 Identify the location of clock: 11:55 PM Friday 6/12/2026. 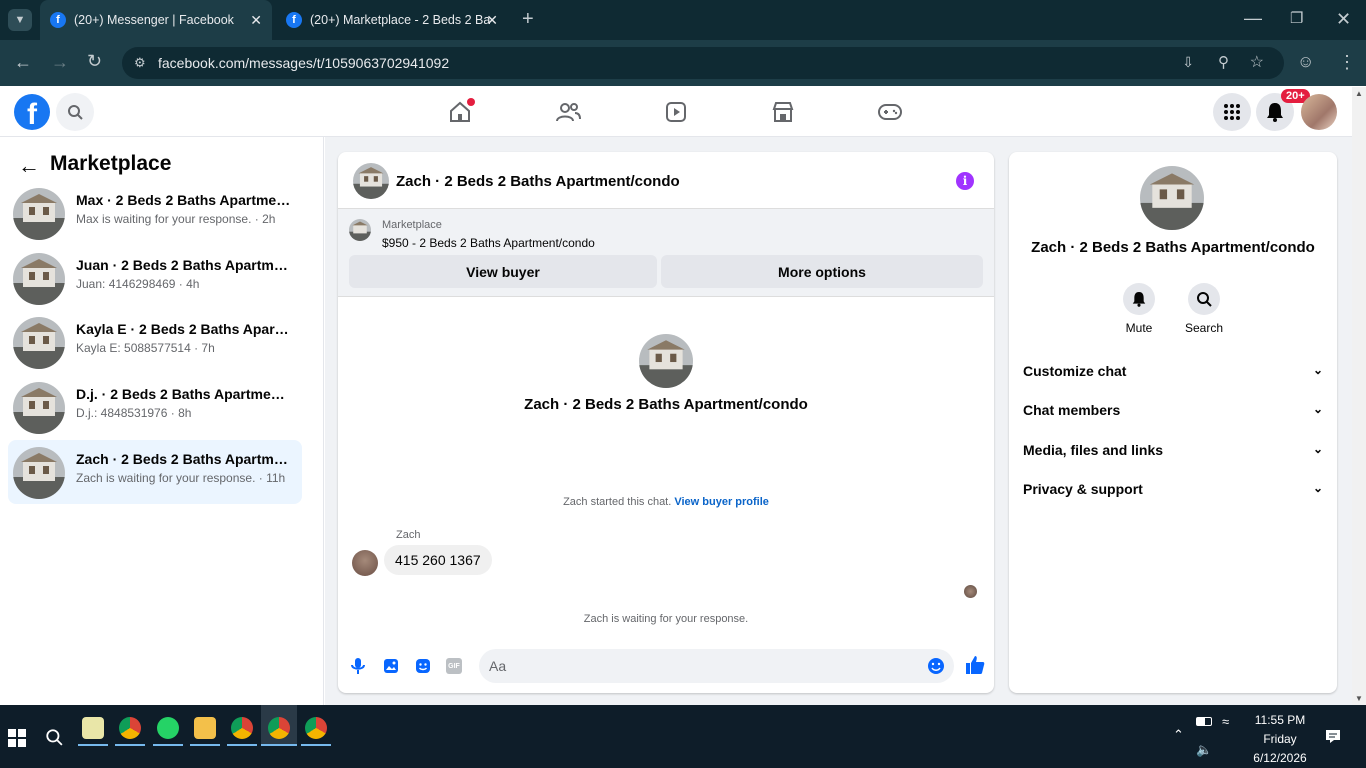
(1280, 739).